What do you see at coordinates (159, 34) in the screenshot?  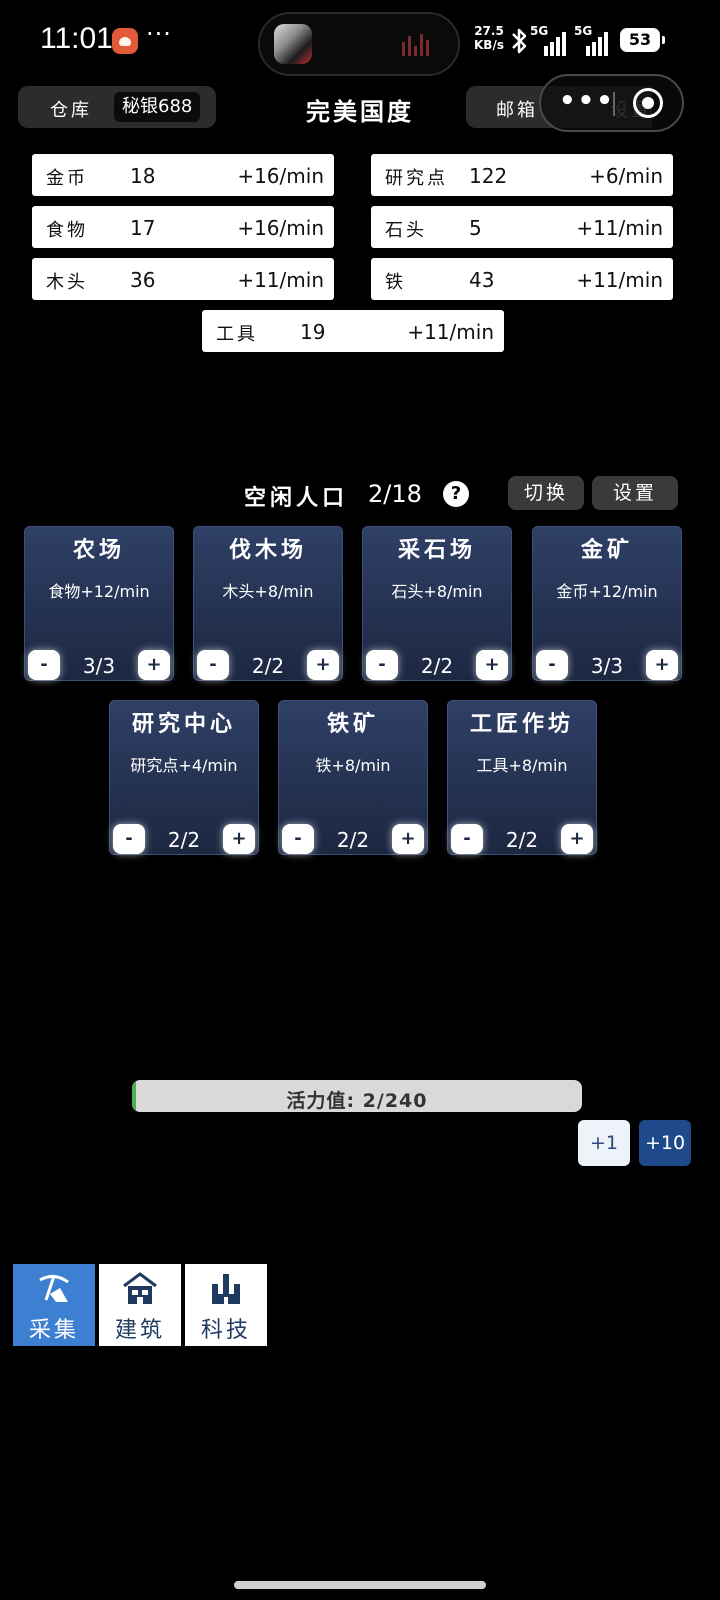 I see `more-notifications-icon: ···` at bounding box center [159, 34].